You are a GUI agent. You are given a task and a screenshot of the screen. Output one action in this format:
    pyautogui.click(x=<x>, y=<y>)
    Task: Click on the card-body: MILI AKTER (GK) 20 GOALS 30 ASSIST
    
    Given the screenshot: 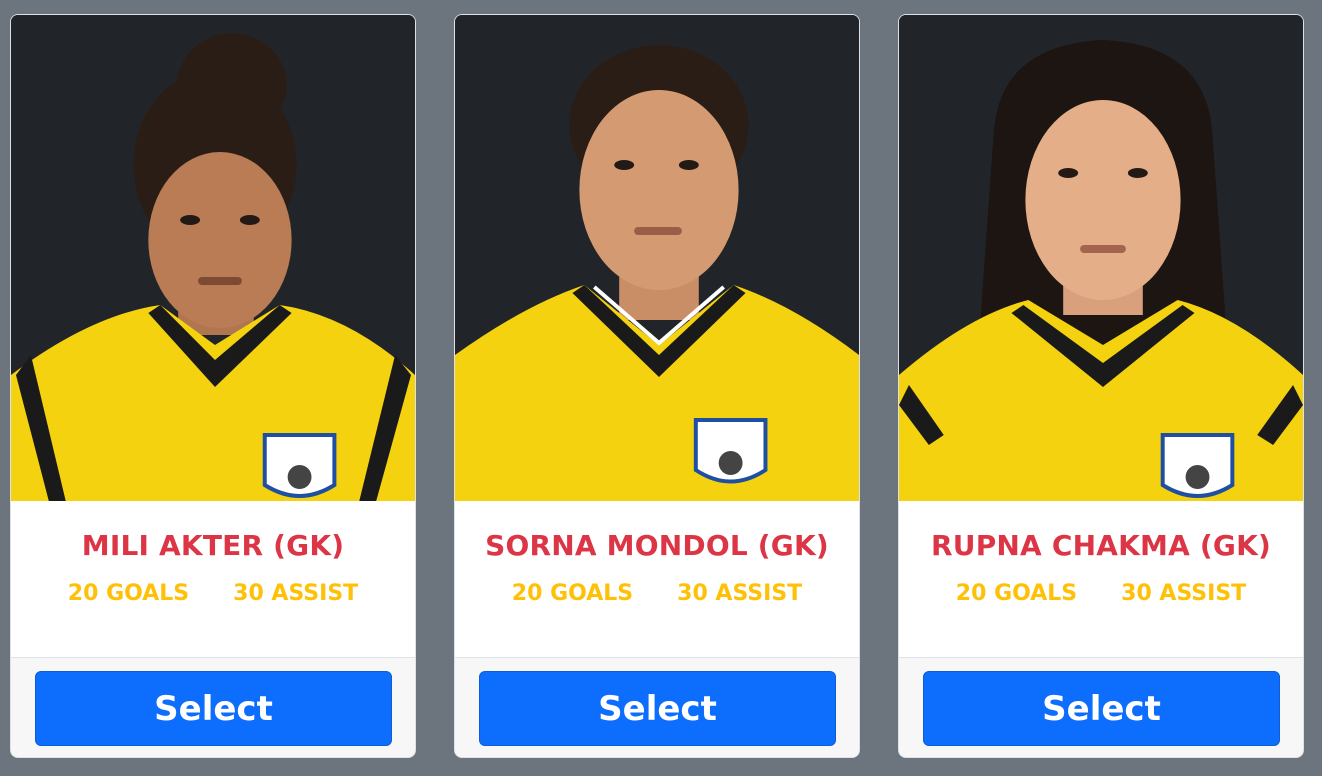 What is the action you would take?
    pyautogui.click(x=213, y=579)
    